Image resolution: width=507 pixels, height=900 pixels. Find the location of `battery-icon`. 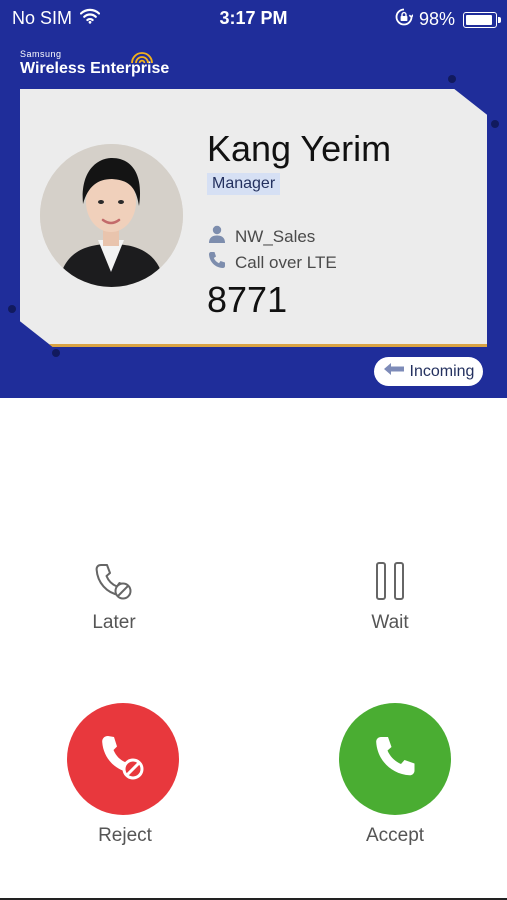

battery-icon is located at coordinates (482, 19).